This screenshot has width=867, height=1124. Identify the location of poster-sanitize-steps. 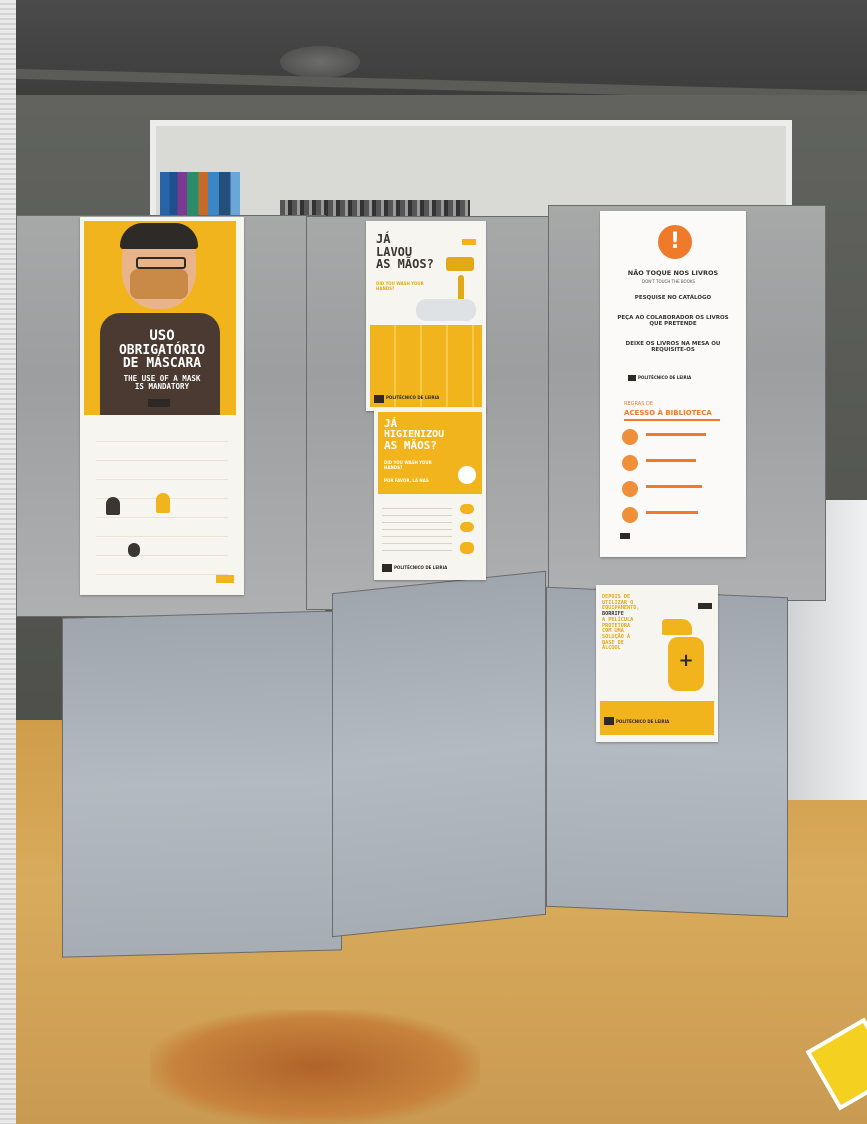
(417, 528).